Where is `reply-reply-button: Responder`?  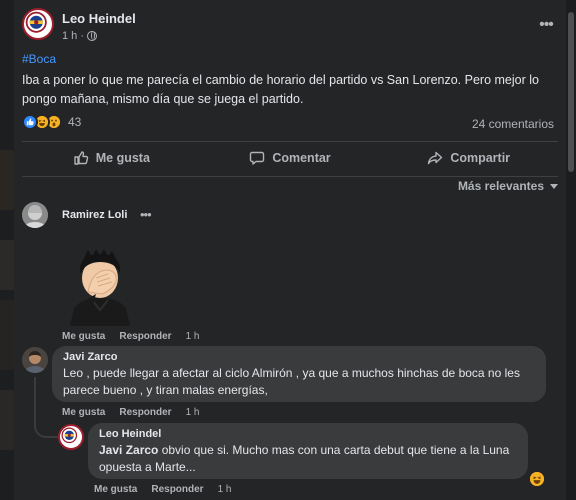
reply-reply-button: Responder is located at coordinates (177, 489).